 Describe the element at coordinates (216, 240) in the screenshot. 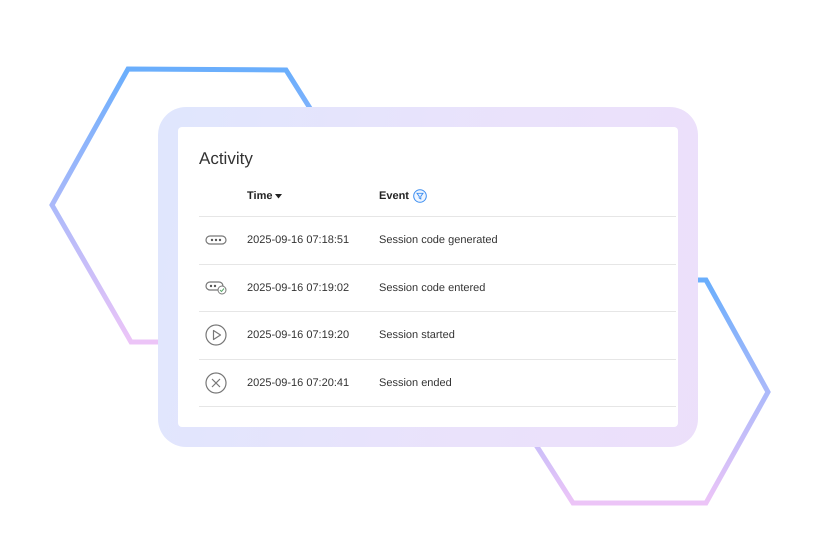

I see `dots-field-icon` at that location.